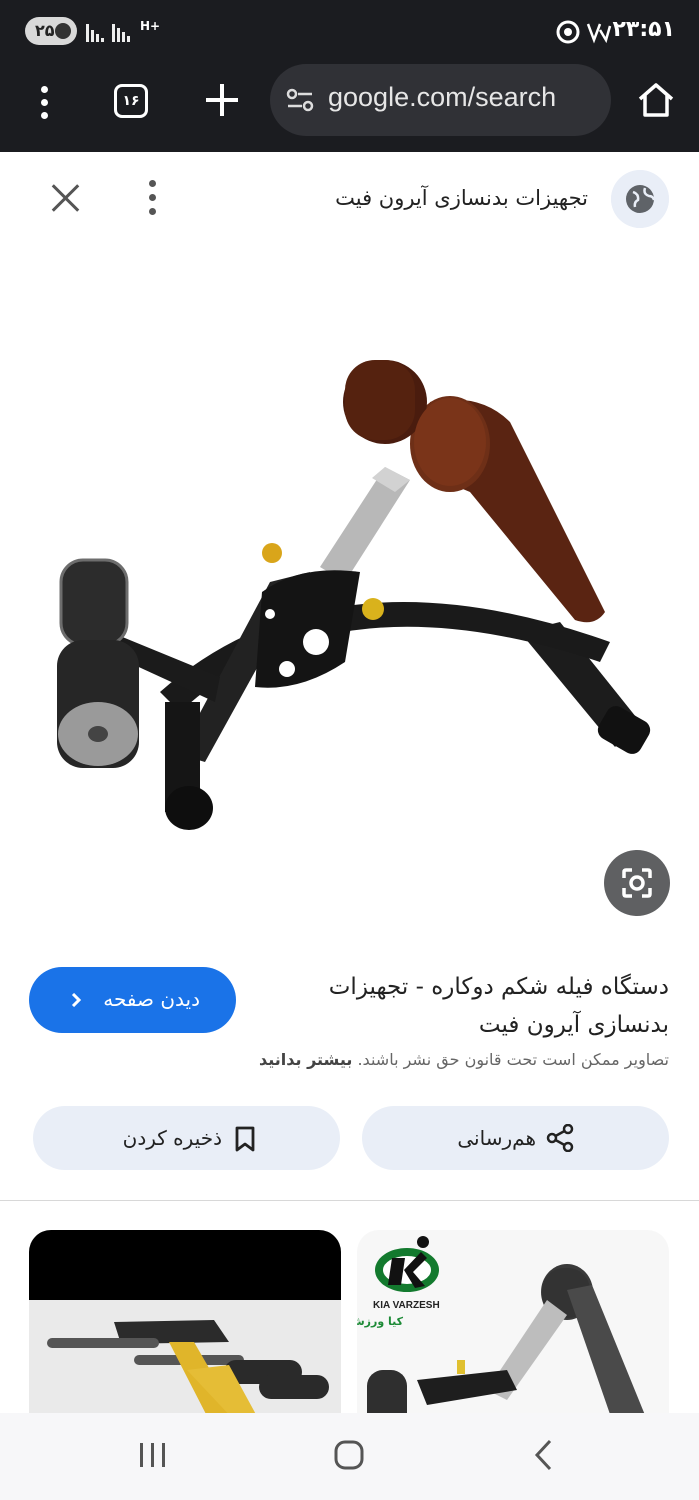 The height and width of the screenshot is (1500, 699). I want to click on learn-more-link: بیشتر بدانید, so click(305, 1059).